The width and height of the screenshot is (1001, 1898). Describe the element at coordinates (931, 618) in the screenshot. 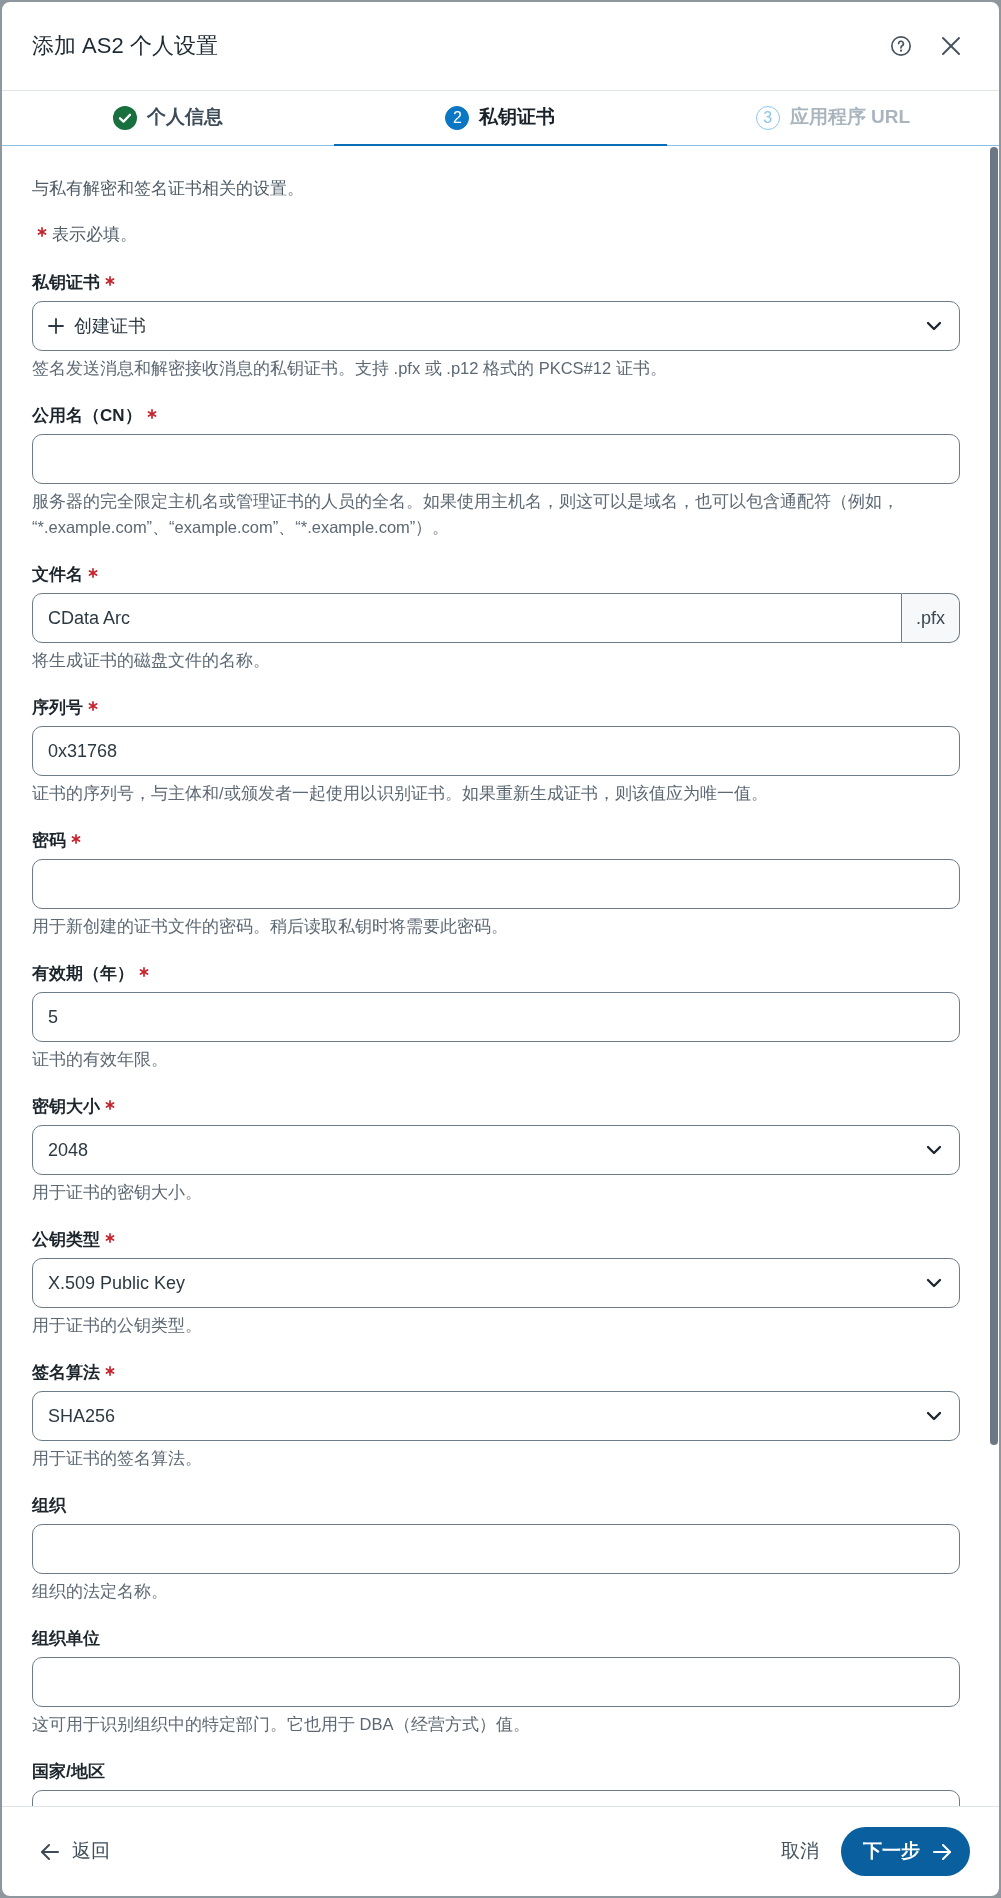

I see `extension-suffix: .pfx` at that location.